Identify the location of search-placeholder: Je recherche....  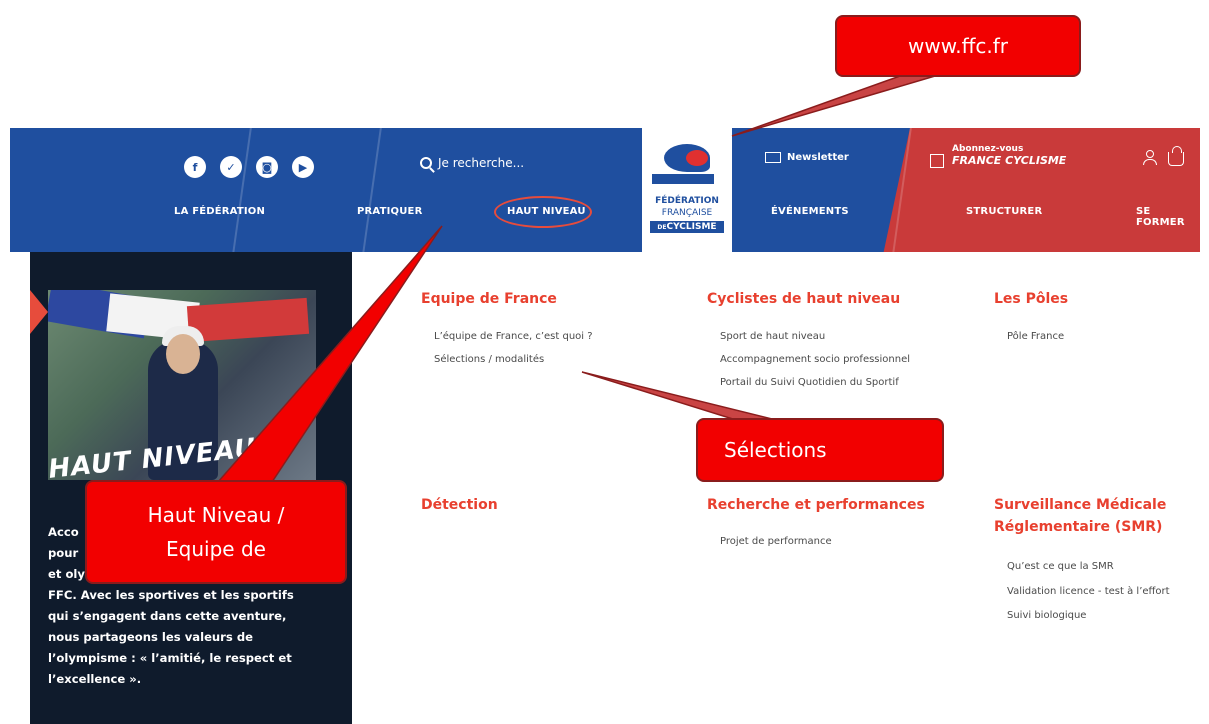
(481, 163).